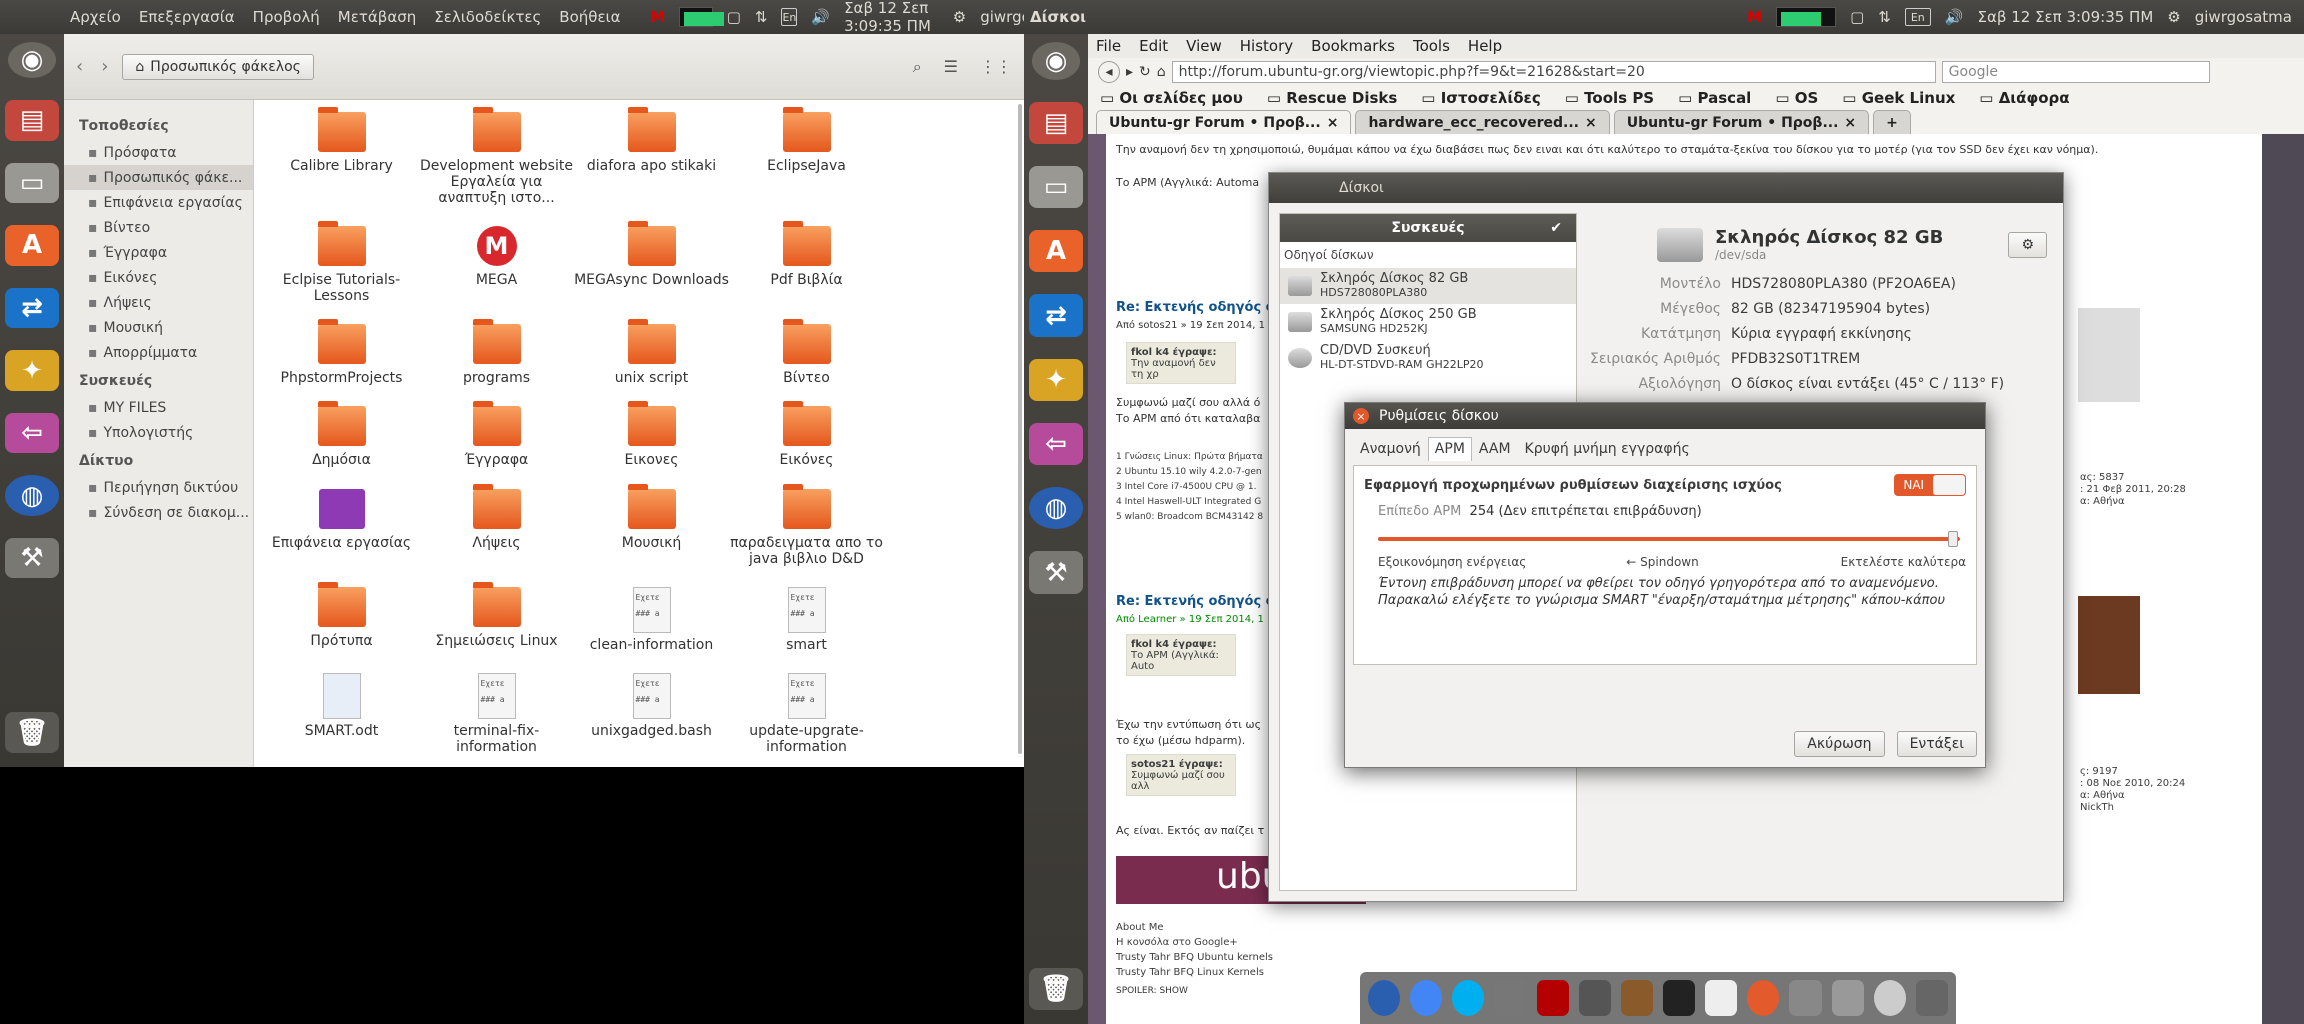  I want to click on file-item: Σημειώσεις Linux, so click(496, 623).